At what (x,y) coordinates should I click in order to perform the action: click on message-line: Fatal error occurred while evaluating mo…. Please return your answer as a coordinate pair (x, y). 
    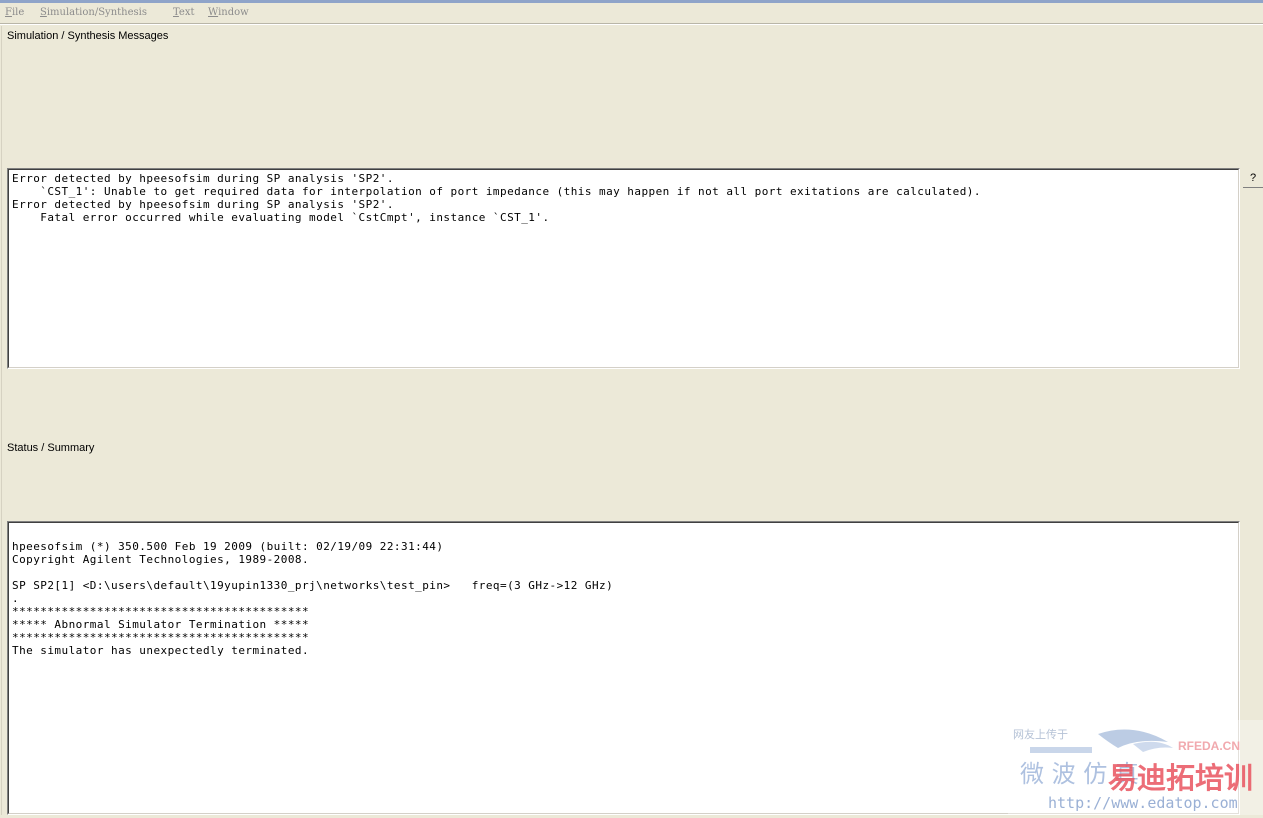
    Looking at the image, I should click on (281, 217).